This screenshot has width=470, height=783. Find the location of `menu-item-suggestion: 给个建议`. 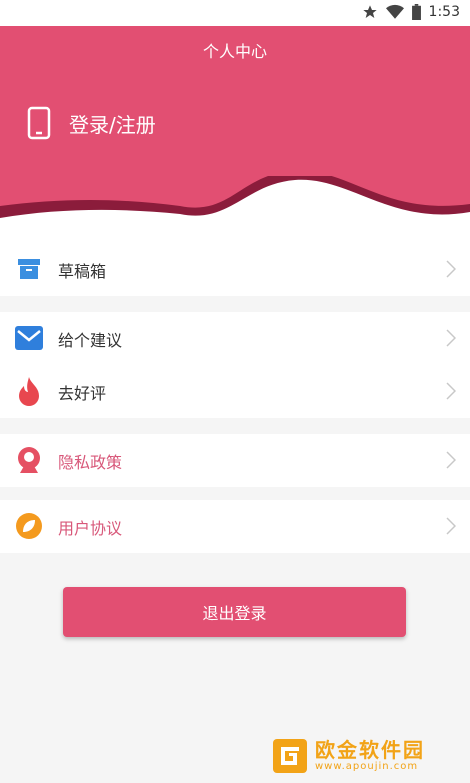

menu-item-suggestion: 给个建议 is located at coordinates (235, 338).